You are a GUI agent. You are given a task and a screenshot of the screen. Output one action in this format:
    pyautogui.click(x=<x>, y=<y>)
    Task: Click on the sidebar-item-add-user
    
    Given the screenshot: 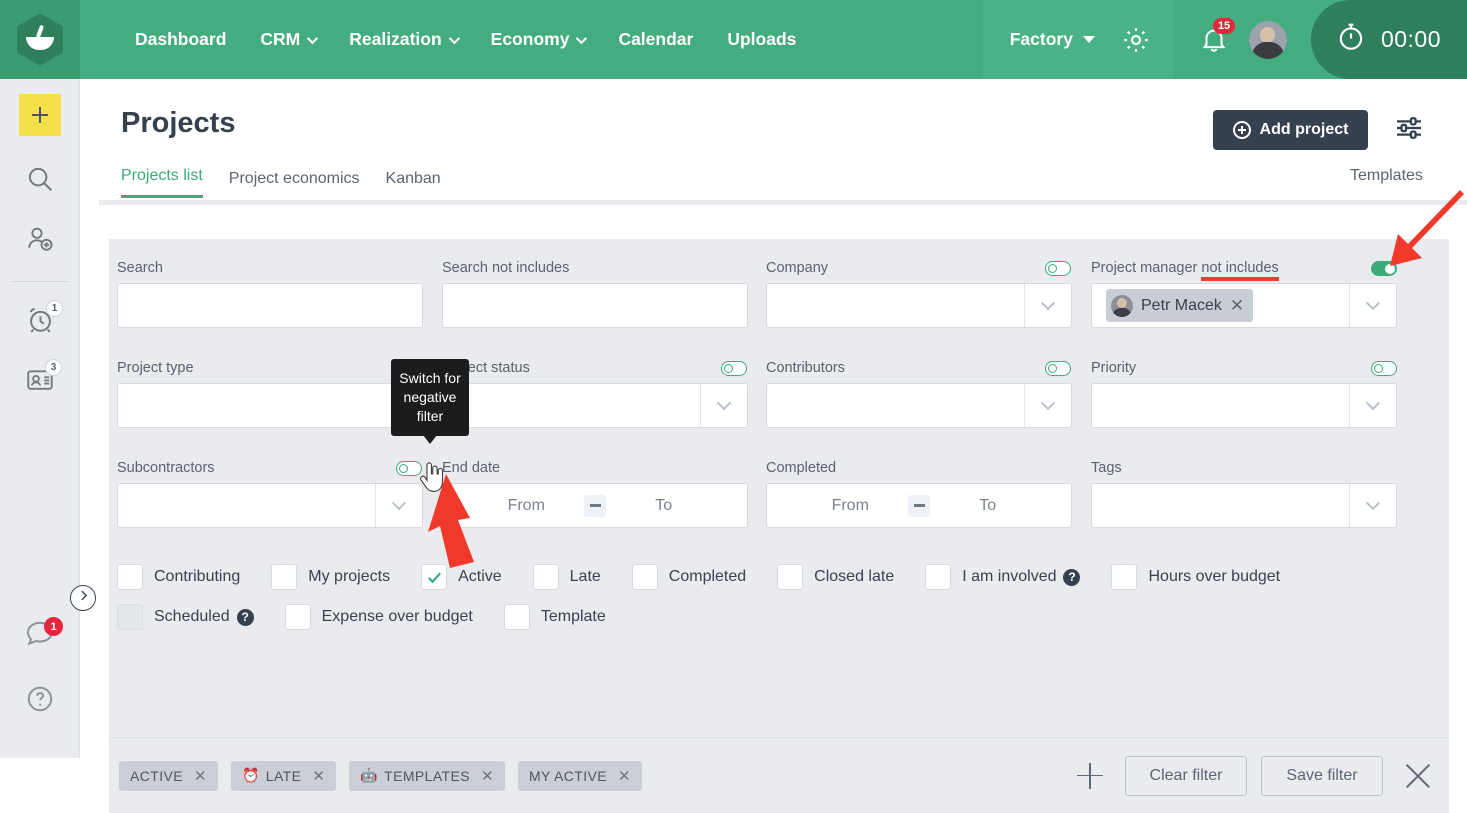 What is the action you would take?
    pyautogui.click(x=40, y=241)
    